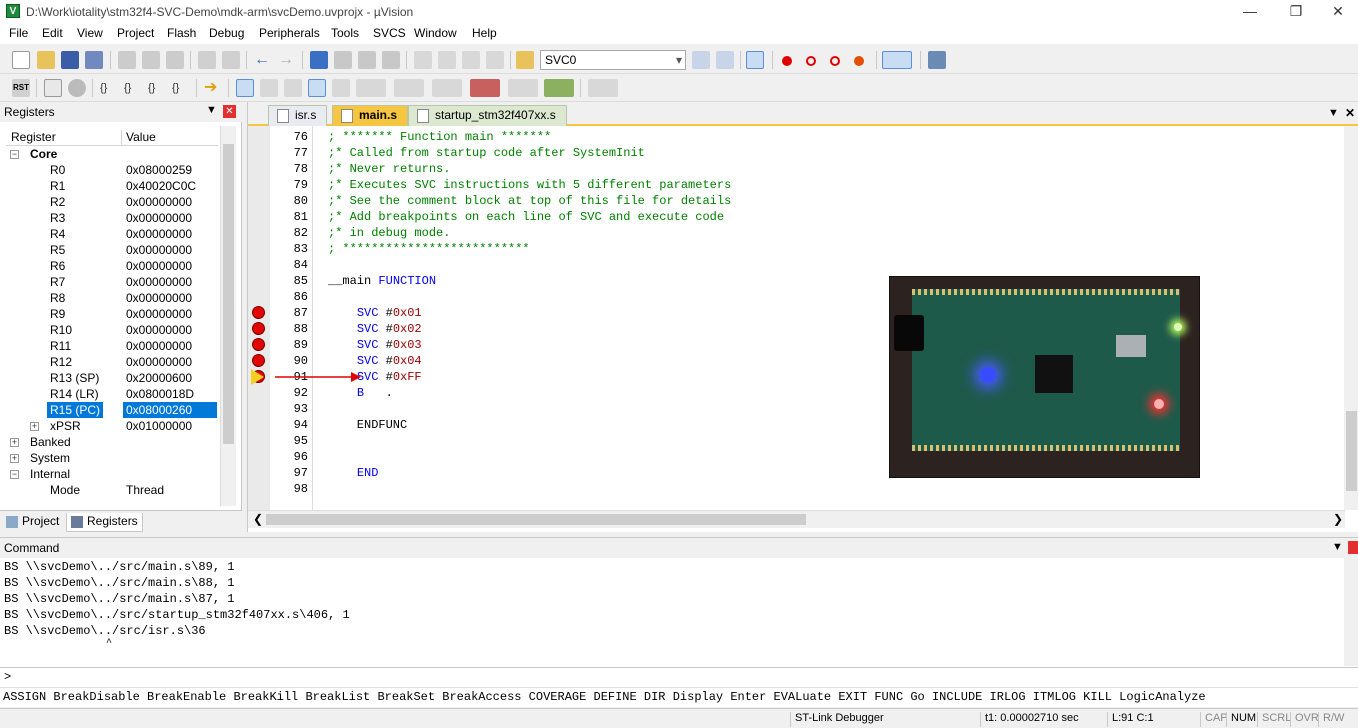  Describe the element at coordinates (287, 60) in the screenshot. I see `nav-forward-icon: →` at that location.